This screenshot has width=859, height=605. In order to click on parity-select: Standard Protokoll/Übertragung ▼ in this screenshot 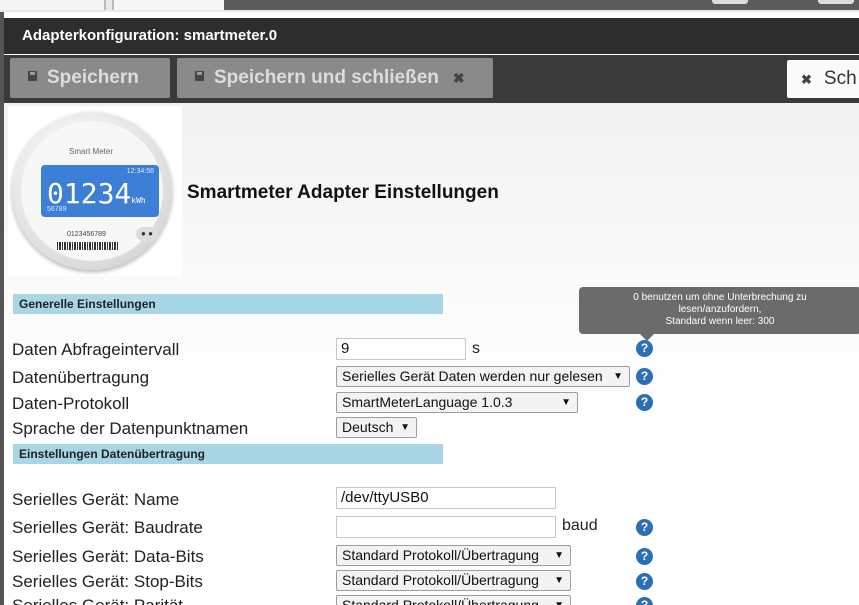, I will do `click(453, 600)`.